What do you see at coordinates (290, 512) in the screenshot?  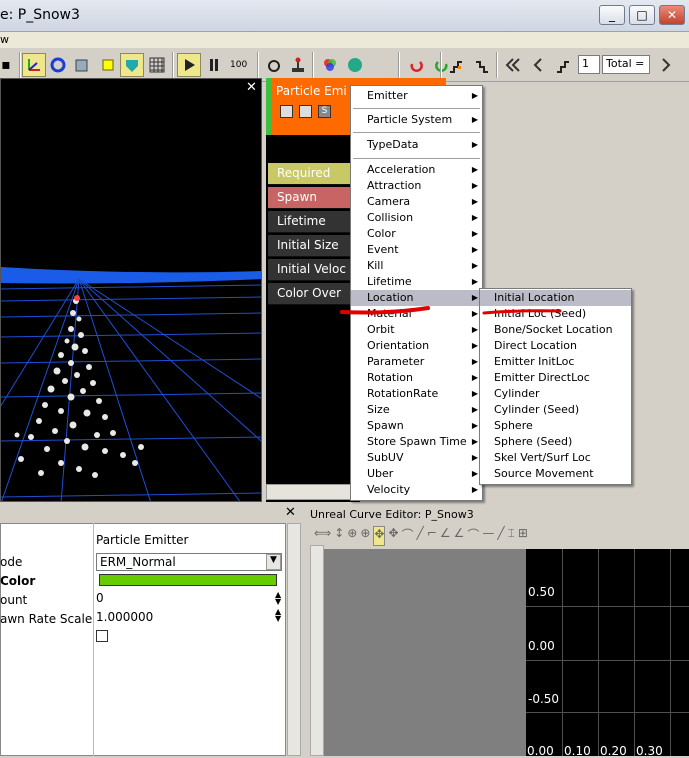 I see `properties-close-icon: ✕` at bounding box center [290, 512].